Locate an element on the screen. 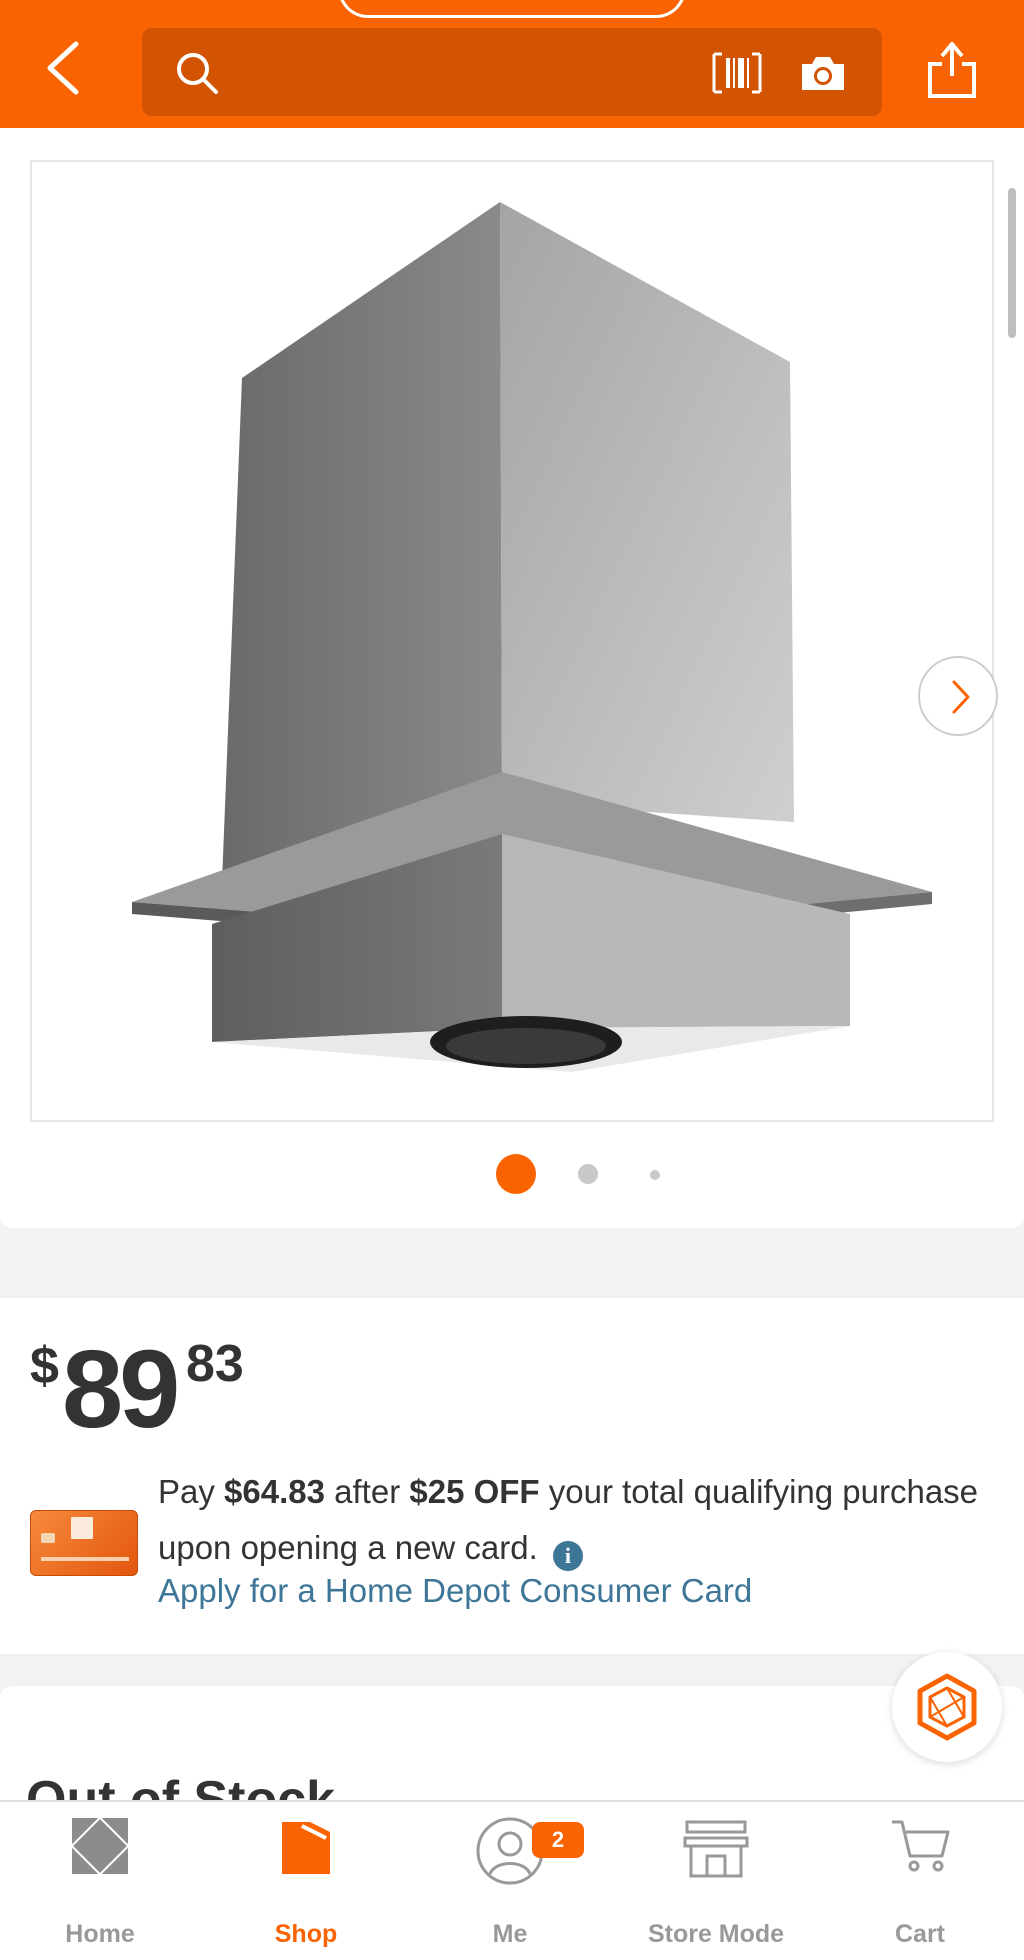  share-icon is located at coordinates (952, 70).